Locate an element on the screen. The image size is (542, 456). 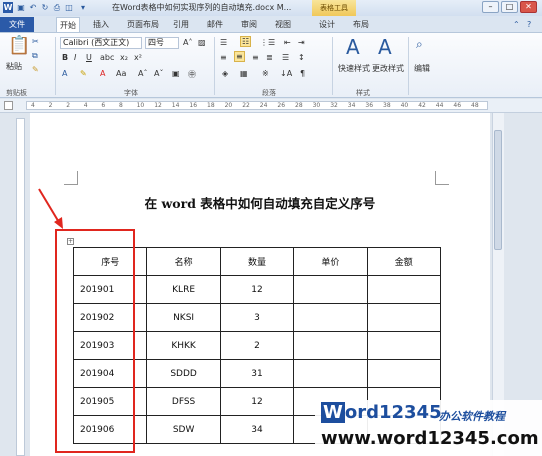
quick-styles-button: 快速样式 is located at coordinates (354, 68).